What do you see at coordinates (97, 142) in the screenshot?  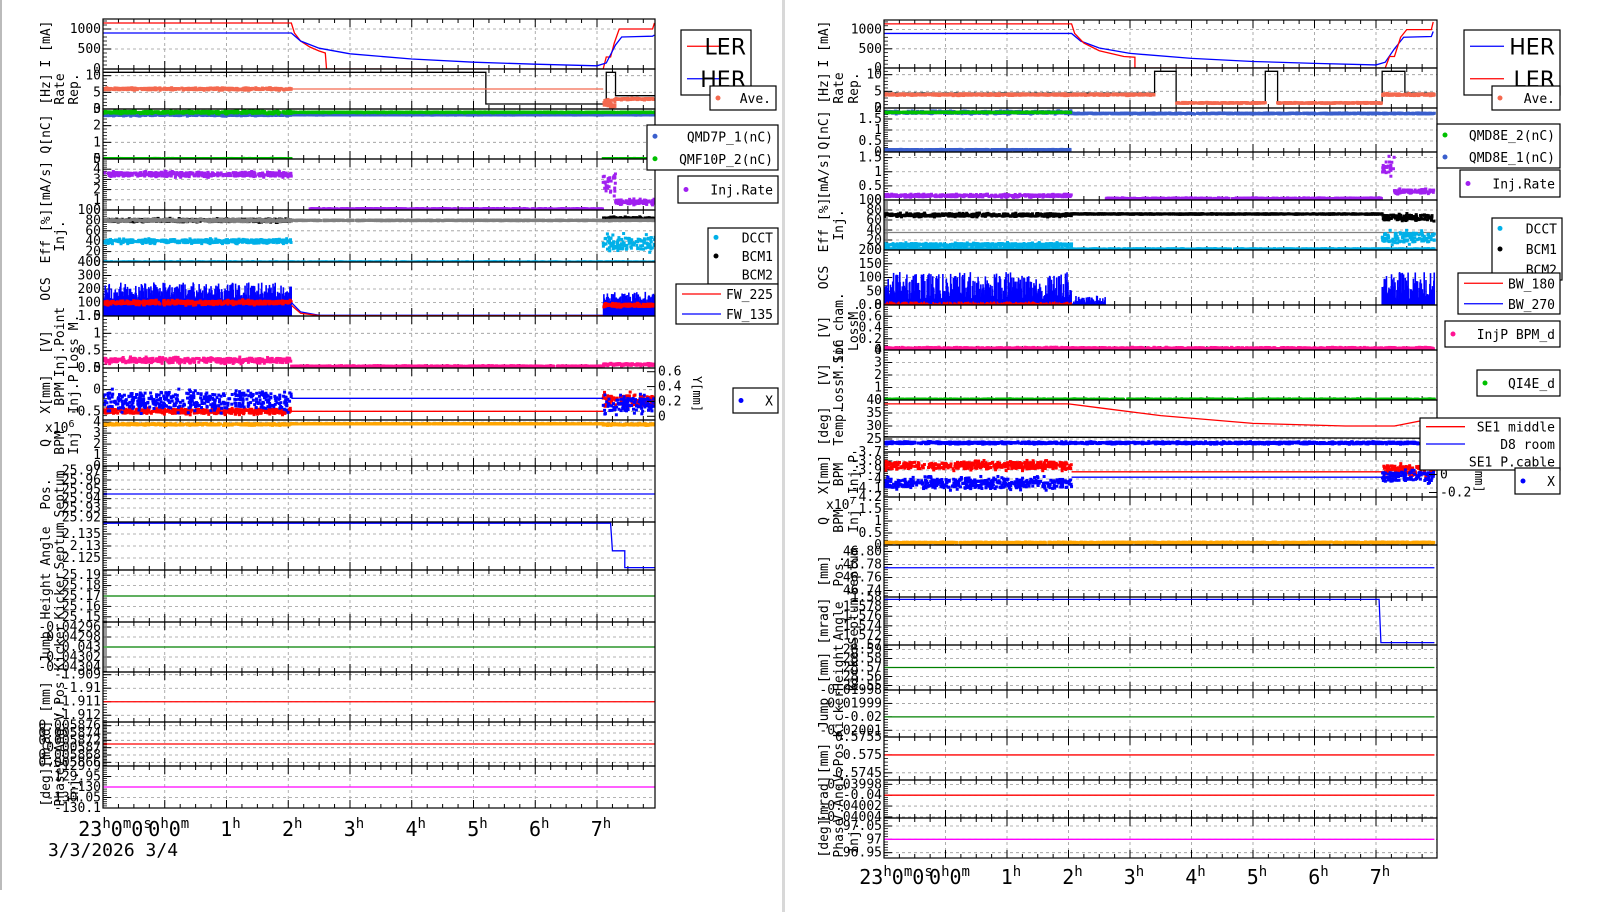 I see `y-tick-label: 1` at bounding box center [97, 142].